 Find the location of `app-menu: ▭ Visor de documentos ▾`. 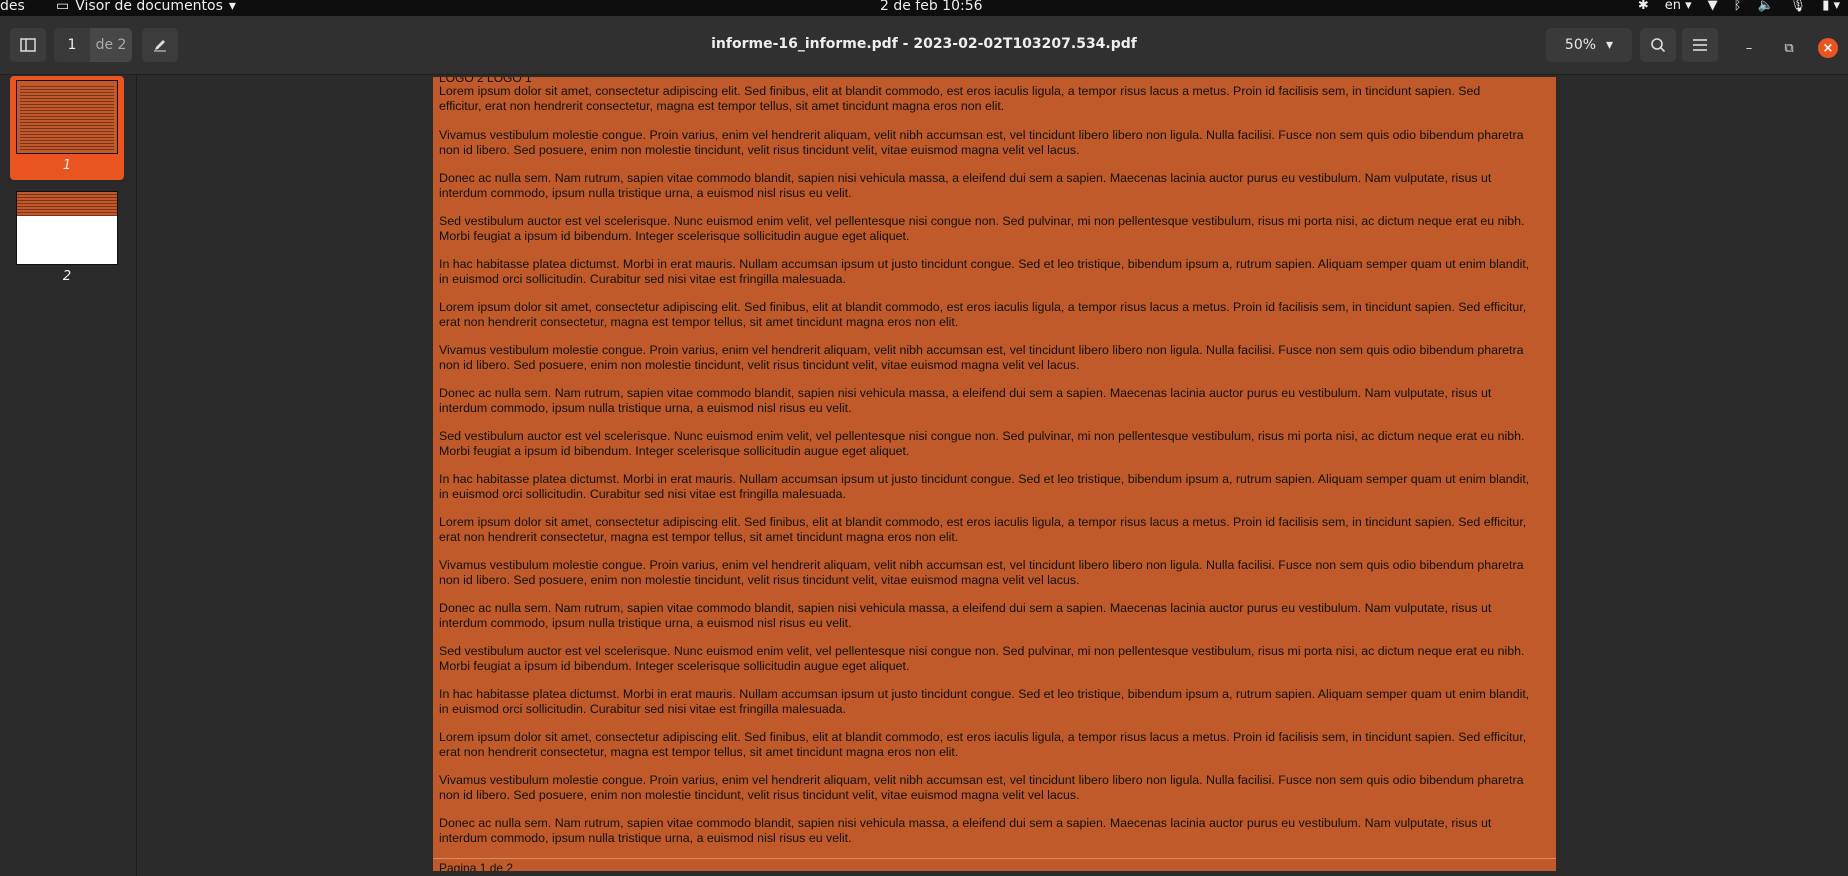

app-menu: ▭ Visor de documentos ▾ is located at coordinates (146, 7).